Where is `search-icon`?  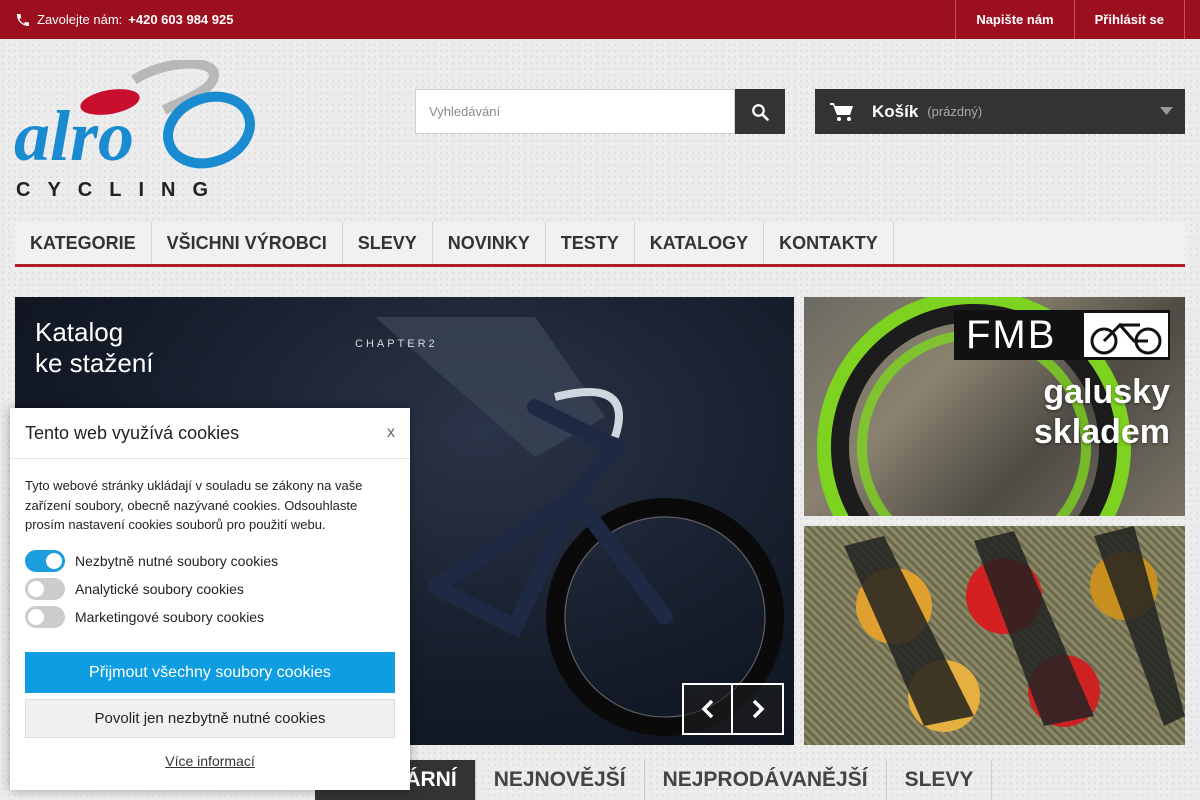
search-icon is located at coordinates (760, 112).